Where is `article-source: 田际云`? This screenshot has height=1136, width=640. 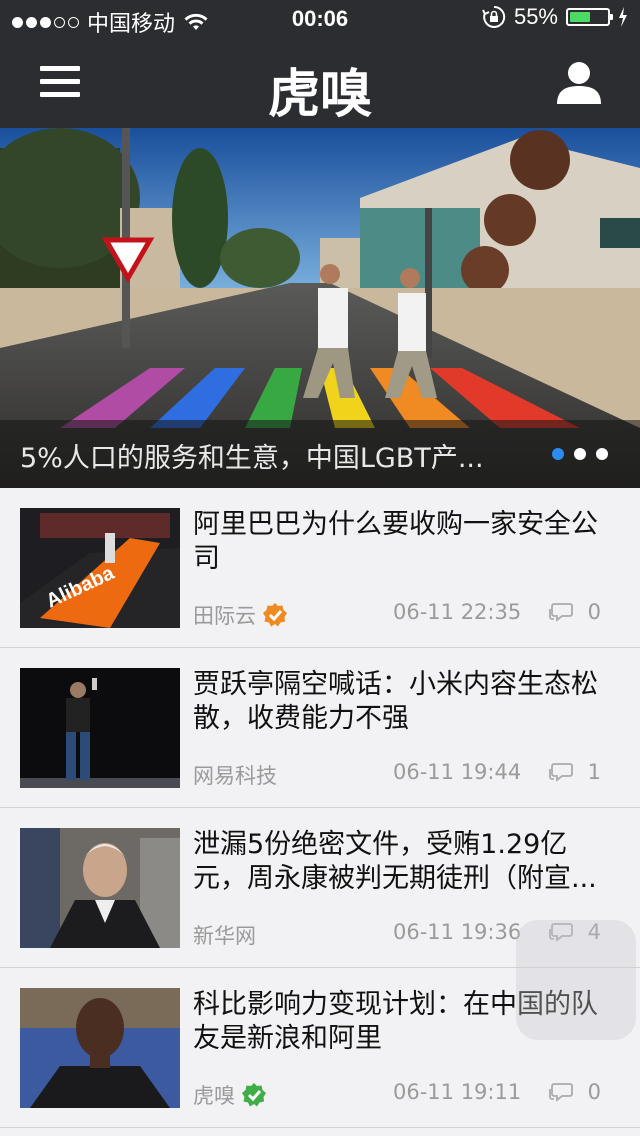
article-source: 田际云 is located at coordinates (240, 615).